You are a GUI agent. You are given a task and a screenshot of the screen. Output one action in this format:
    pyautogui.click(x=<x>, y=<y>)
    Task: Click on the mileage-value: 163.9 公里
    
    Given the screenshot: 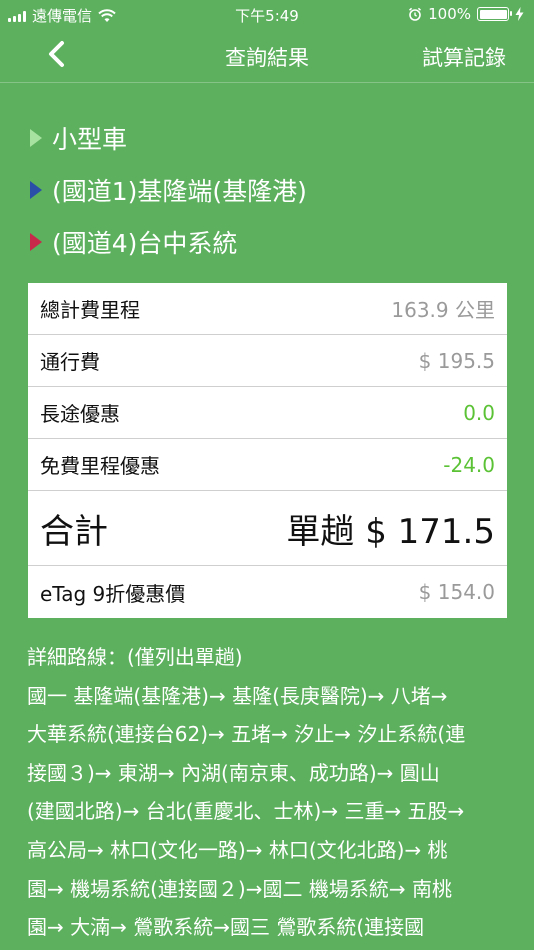 What is the action you would take?
    pyautogui.click(x=443, y=310)
    